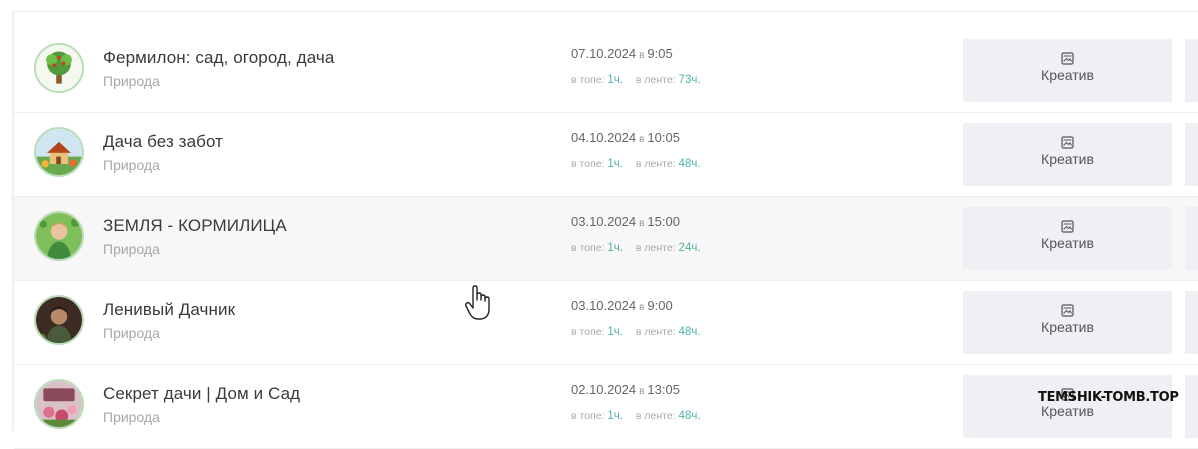  I want to click on post-time-value: 15:00, so click(663, 221).